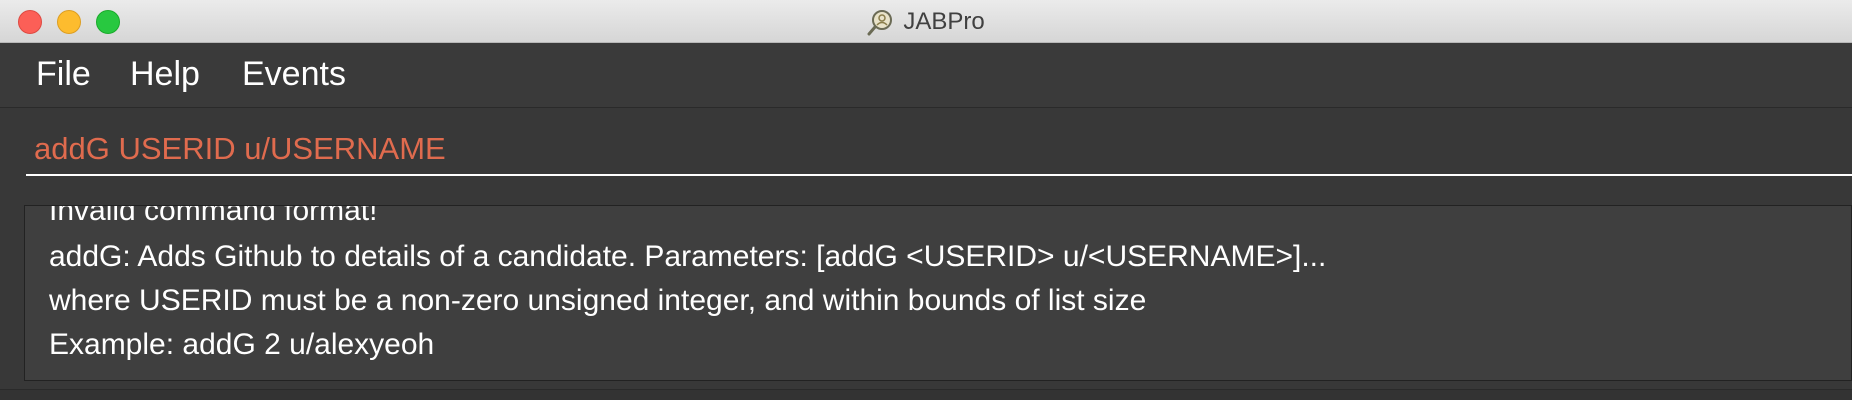 This screenshot has width=1852, height=400. I want to click on window-title-group: JABPro, so click(926, 21).